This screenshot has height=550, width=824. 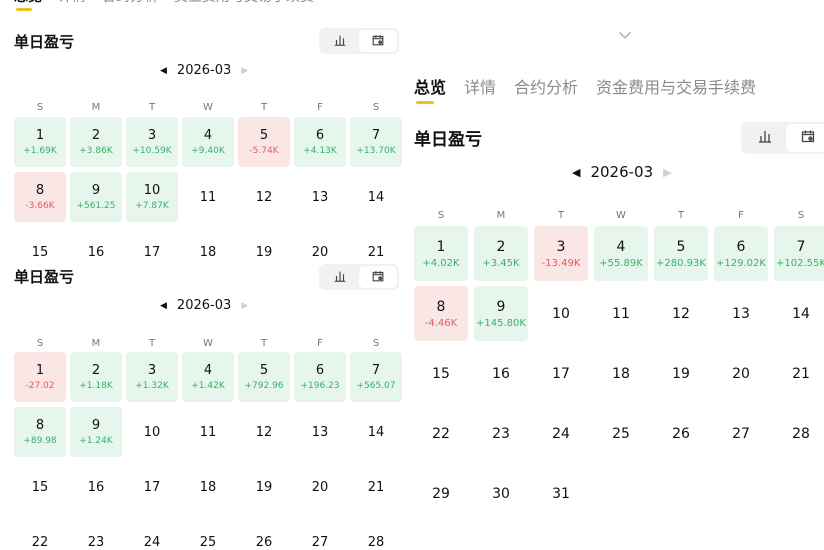 I want to click on calendar-day-cell: 8 +89.98, so click(x=40, y=432).